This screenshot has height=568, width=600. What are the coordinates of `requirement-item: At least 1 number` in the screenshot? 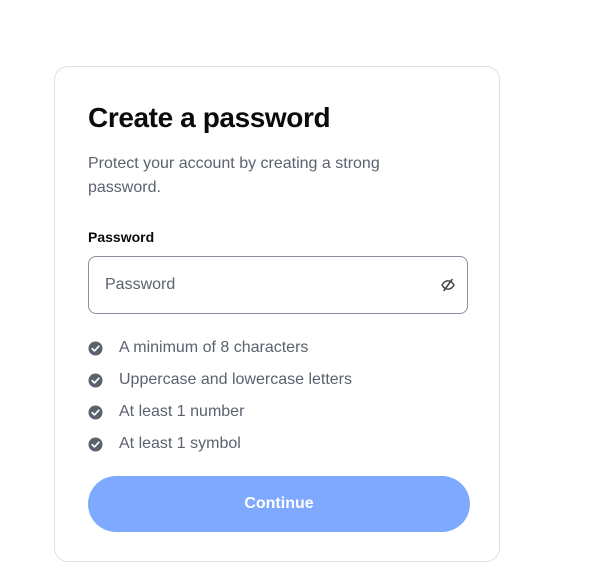 It's located at (220, 412).